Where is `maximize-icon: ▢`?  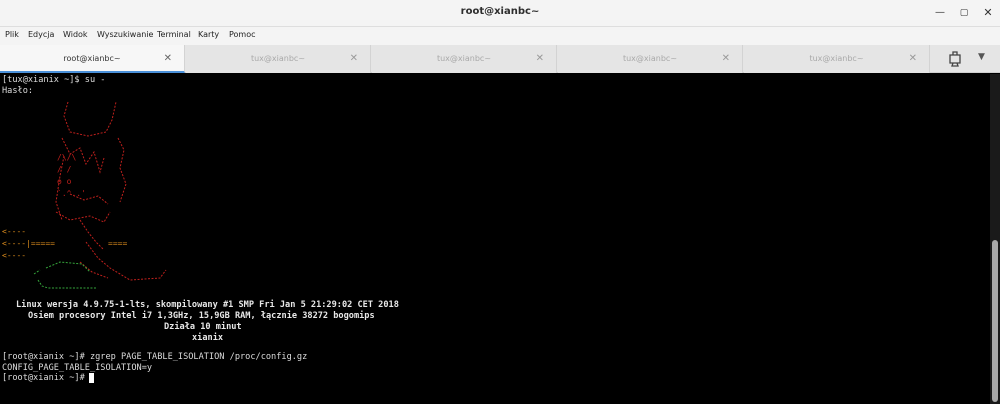 maximize-icon: ▢ is located at coordinates (964, 13).